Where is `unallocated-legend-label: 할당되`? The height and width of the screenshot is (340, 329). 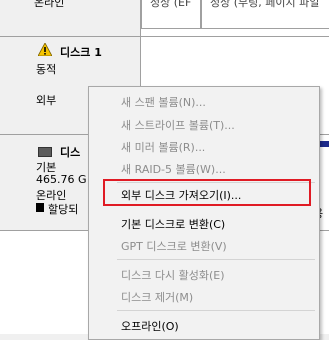 unallocated-legend-label: 할당되 is located at coordinates (63, 209).